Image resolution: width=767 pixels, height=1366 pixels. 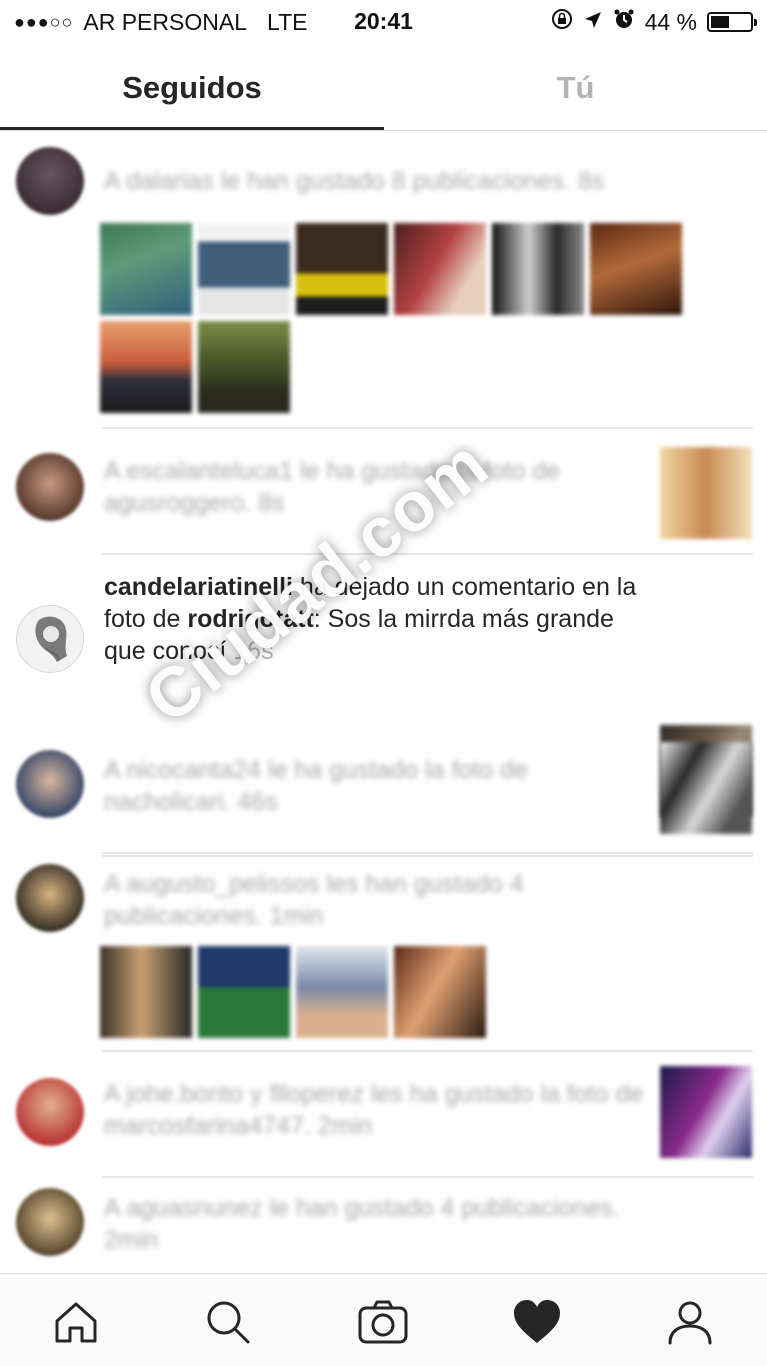 What do you see at coordinates (670, 21) in the screenshot?
I see `battery-percent: 44 %` at bounding box center [670, 21].